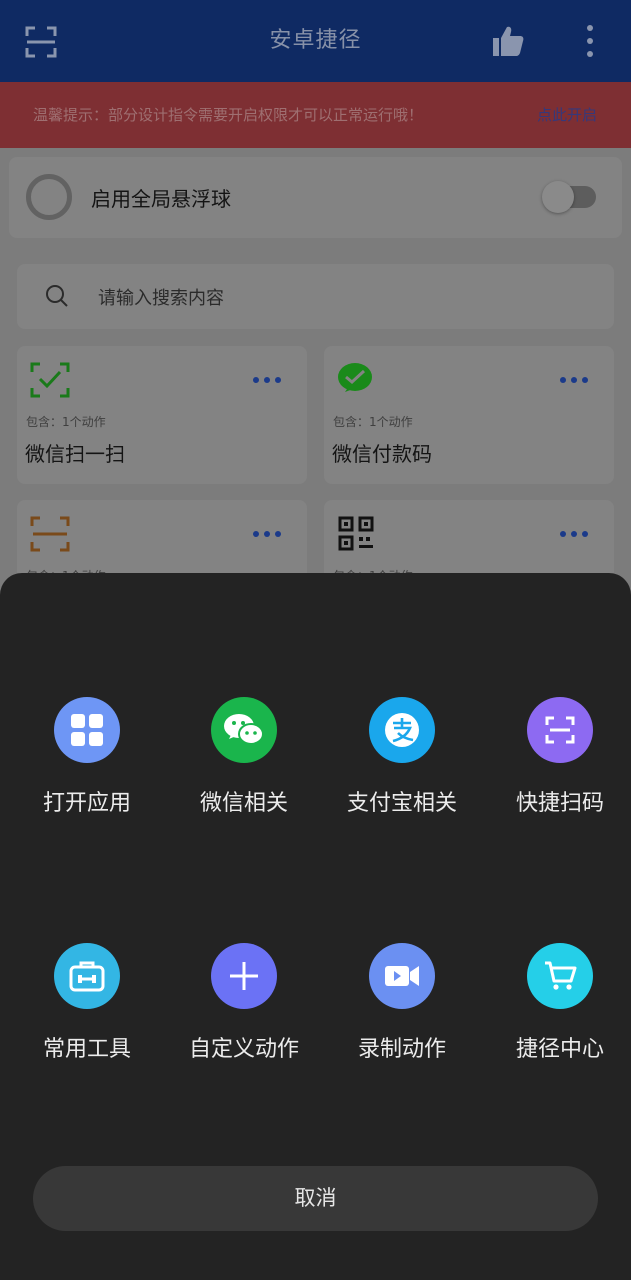 This screenshot has width=631, height=1280. Describe the element at coordinates (559, 803) in the screenshot. I see `quick-scan-label: 快捷扫码` at that location.